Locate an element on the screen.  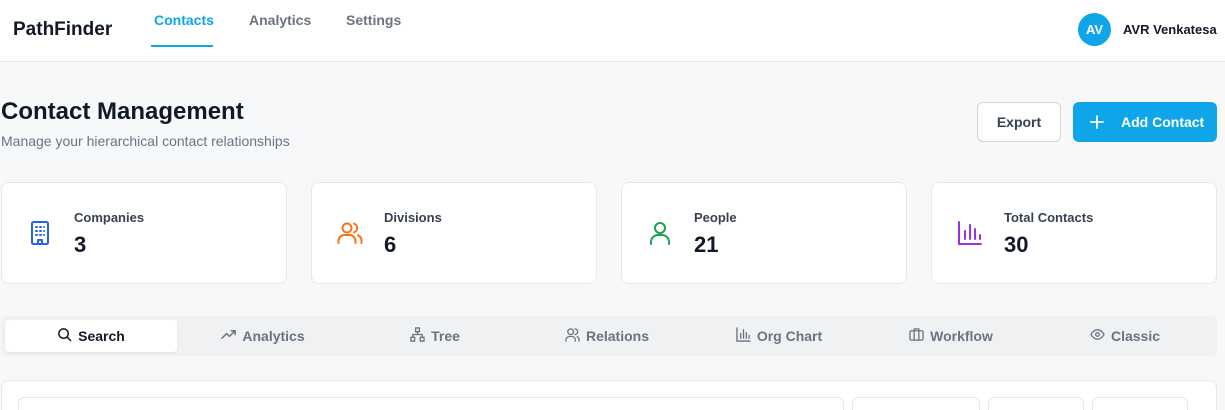
building-icon is located at coordinates (40, 233).